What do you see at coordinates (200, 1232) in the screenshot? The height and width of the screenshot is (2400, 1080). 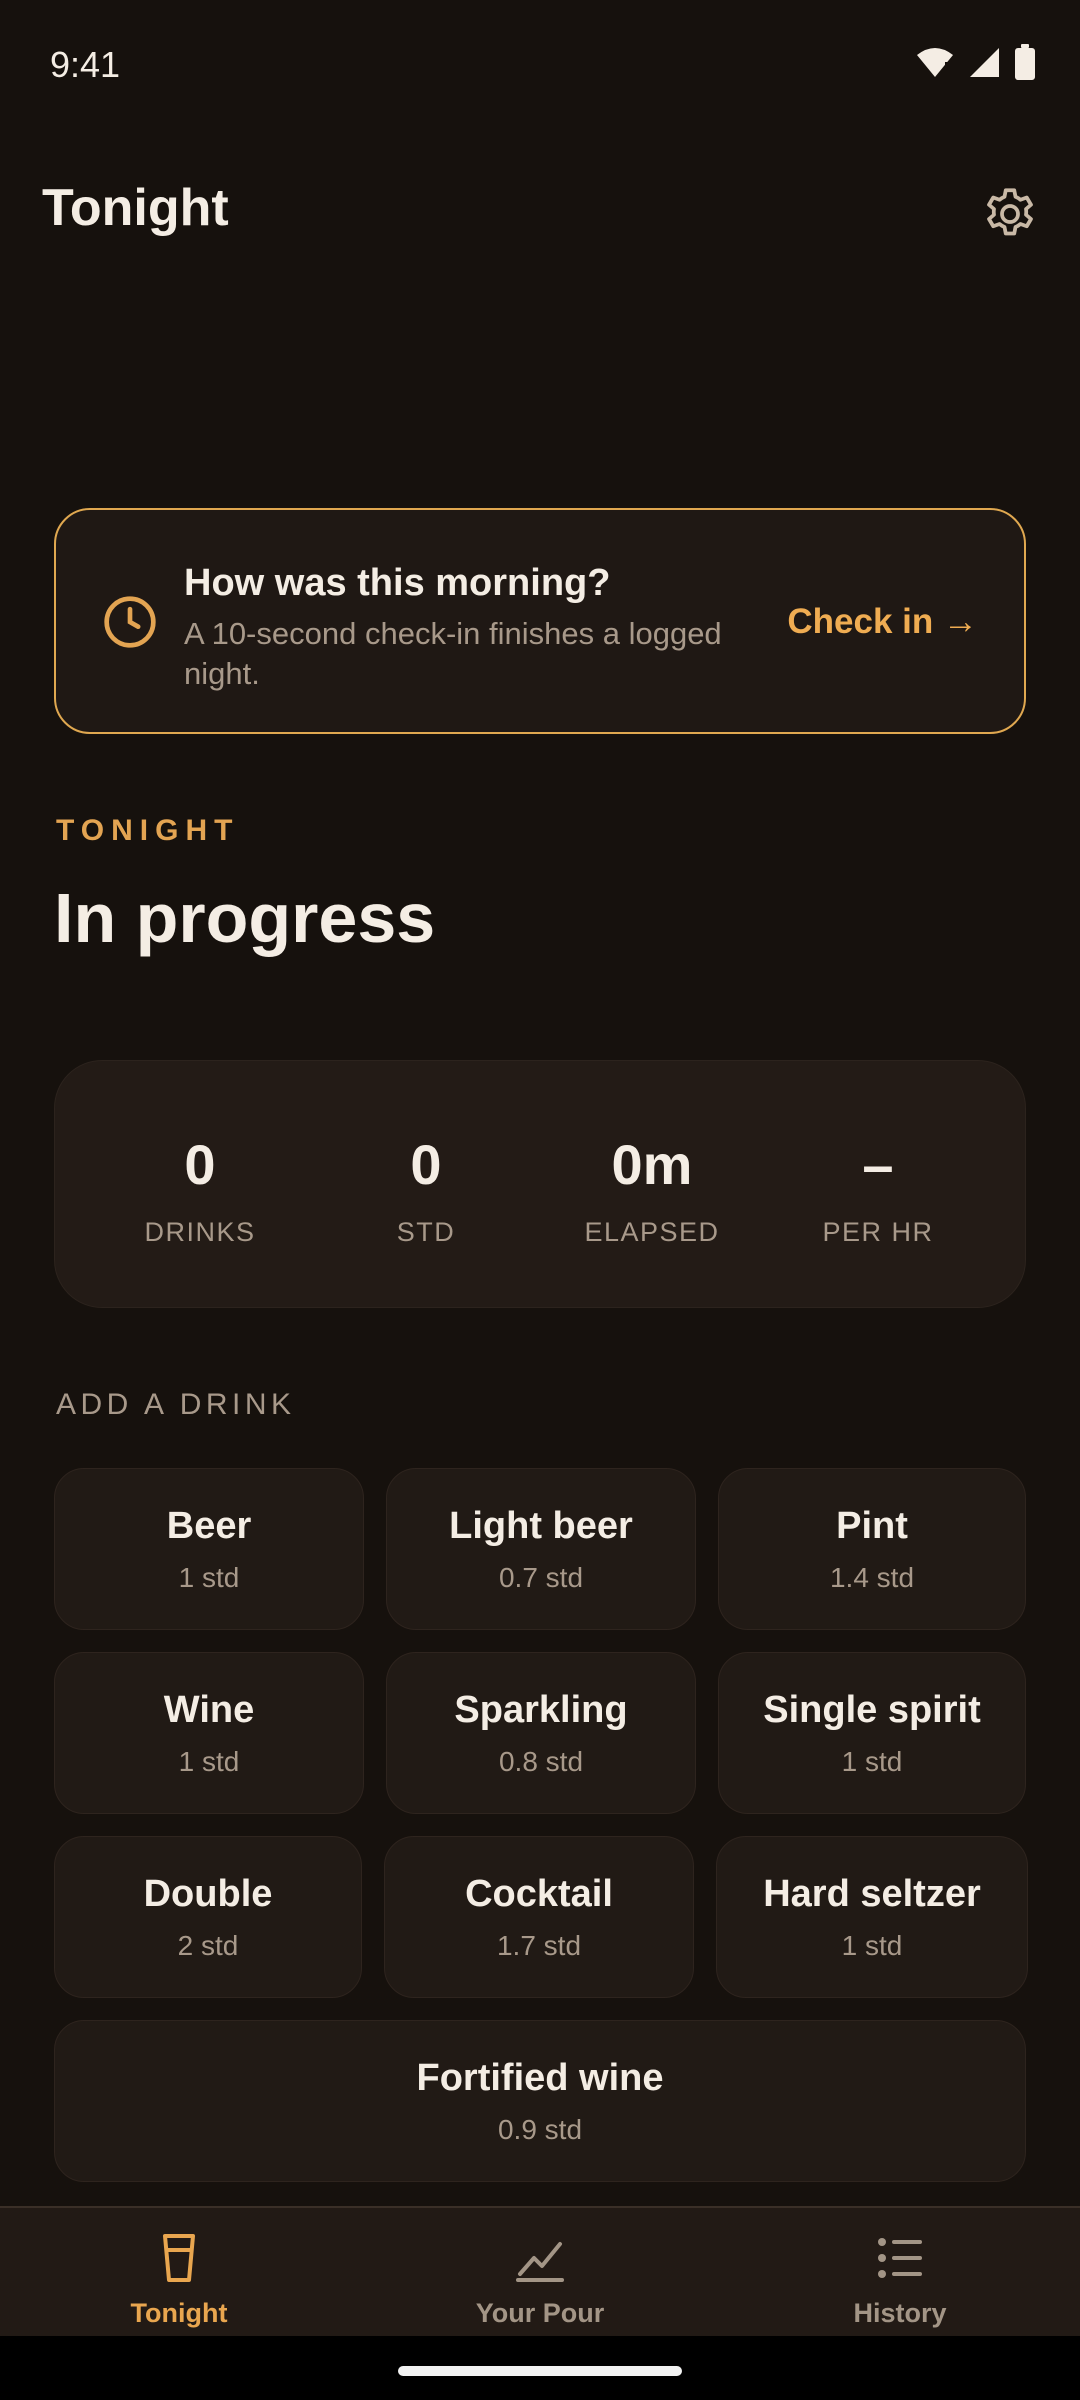 I see `stat-label: DRINKS` at bounding box center [200, 1232].